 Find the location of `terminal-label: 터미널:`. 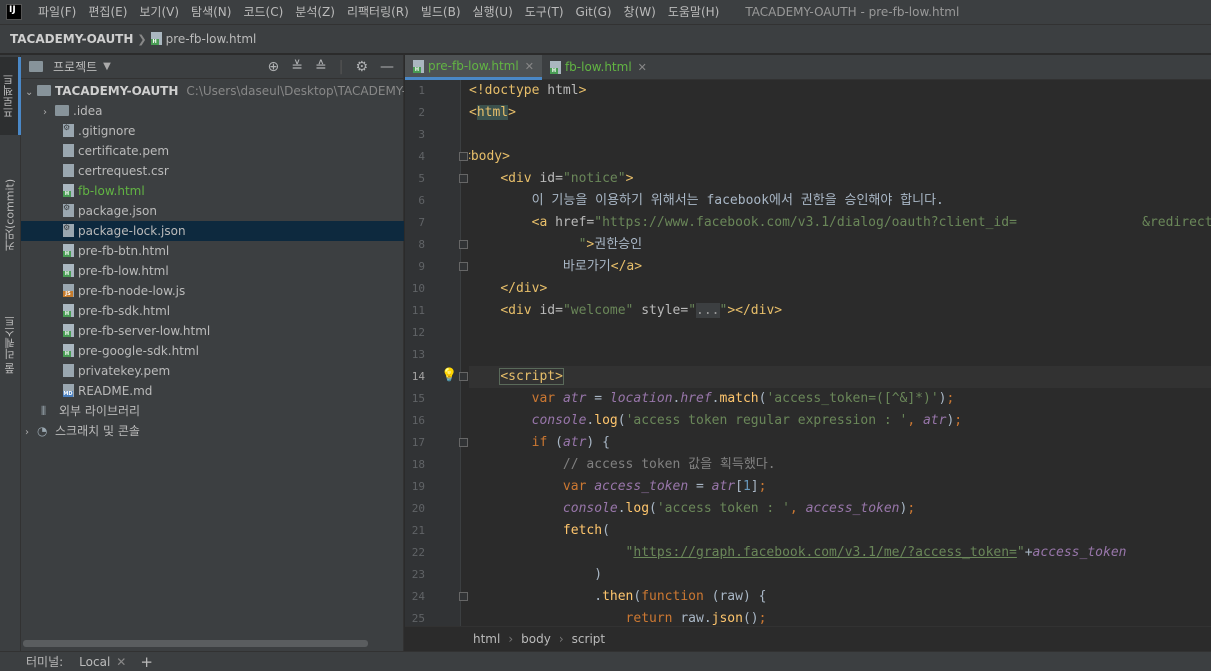

terminal-label: 터미널: is located at coordinates (45, 662).